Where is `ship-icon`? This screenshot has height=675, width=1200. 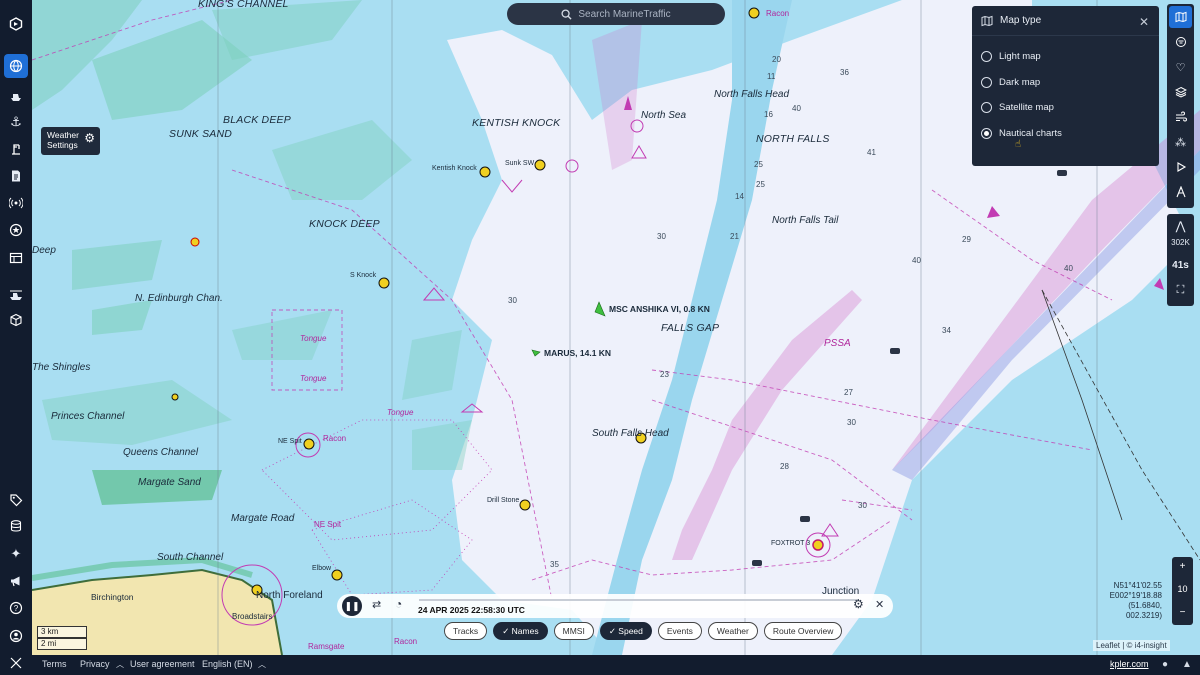
ship-icon is located at coordinates (16, 96).